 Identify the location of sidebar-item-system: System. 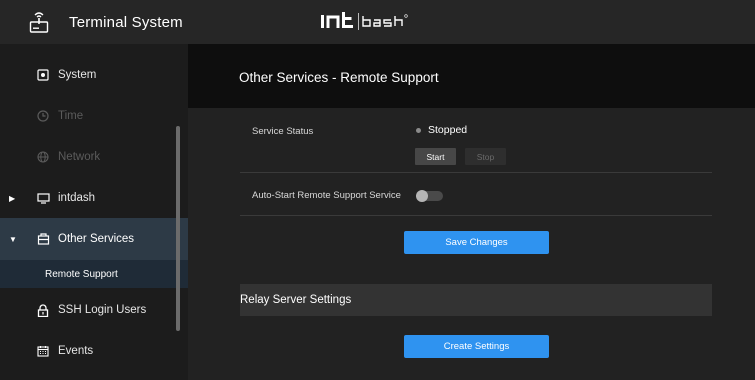
(94, 75).